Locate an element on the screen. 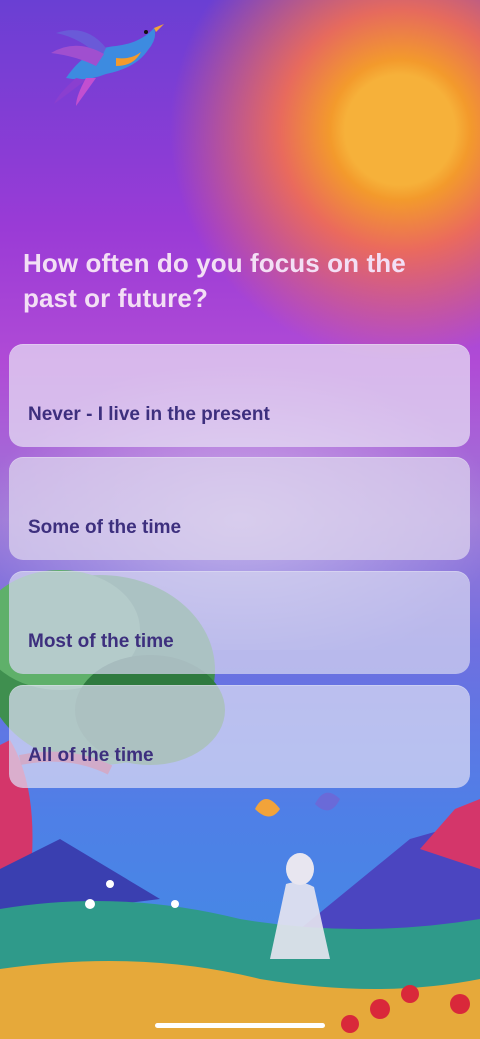  bird-illustration is located at coordinates (107, 65).